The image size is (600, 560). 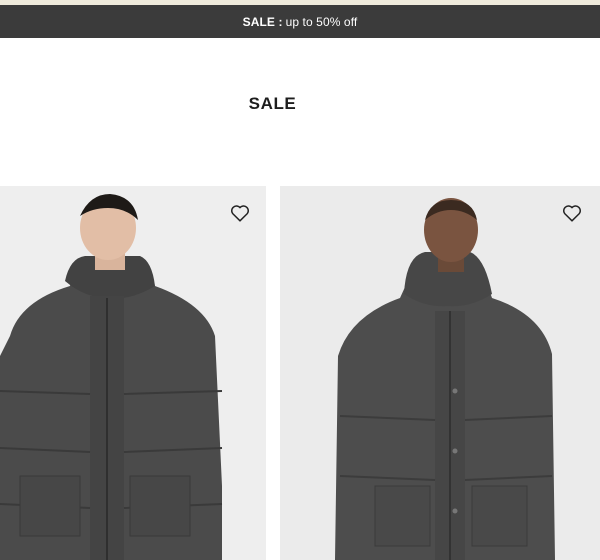 I want to click on page-title: SALE, so click(x=272, y=103).